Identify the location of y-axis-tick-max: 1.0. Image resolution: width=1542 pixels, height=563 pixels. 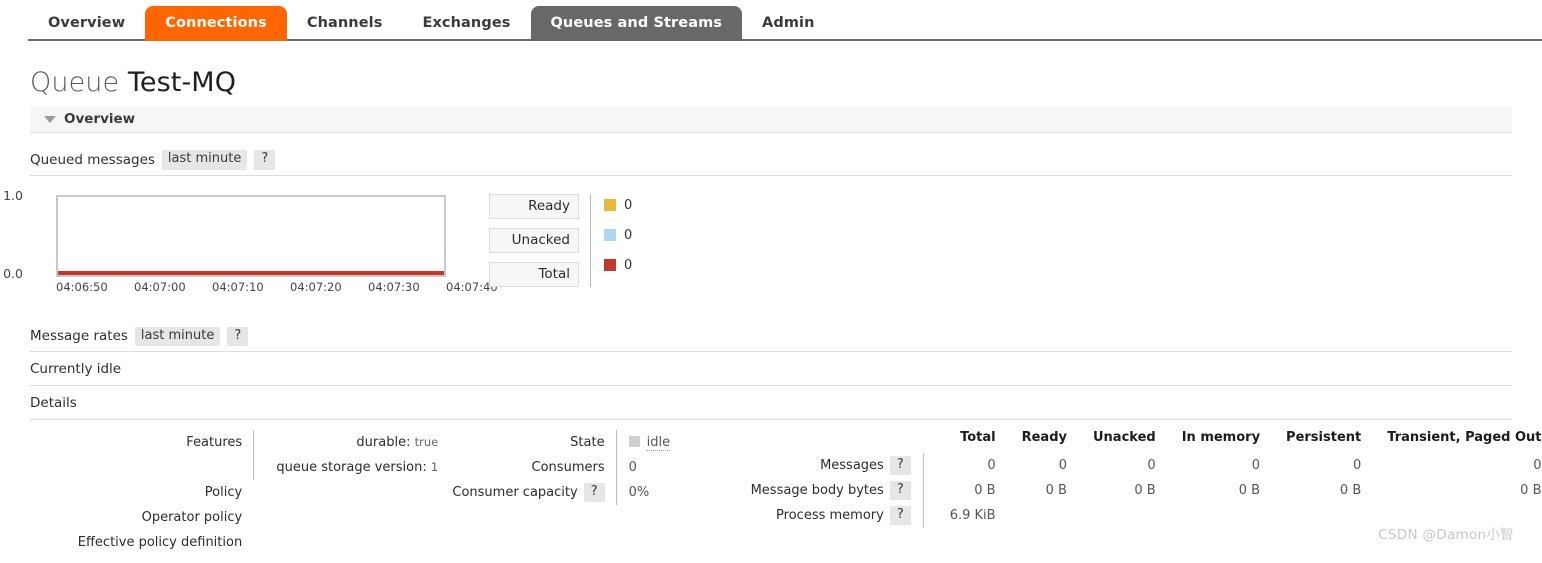
(13, 195).